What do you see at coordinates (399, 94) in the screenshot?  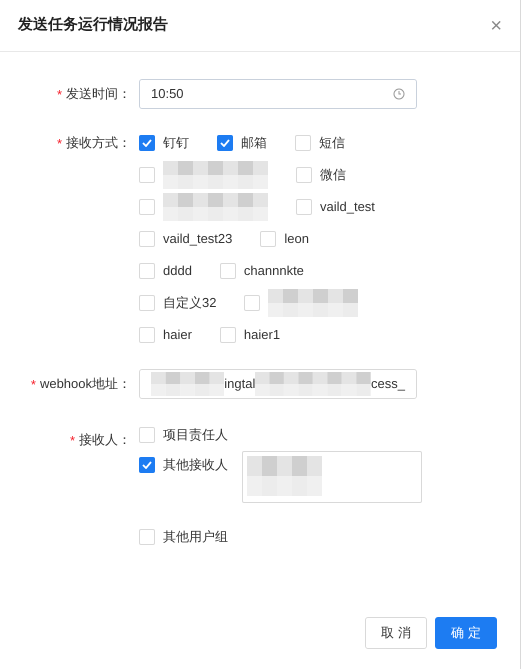 I see `clock-icon` at bounding box center [399, 94].